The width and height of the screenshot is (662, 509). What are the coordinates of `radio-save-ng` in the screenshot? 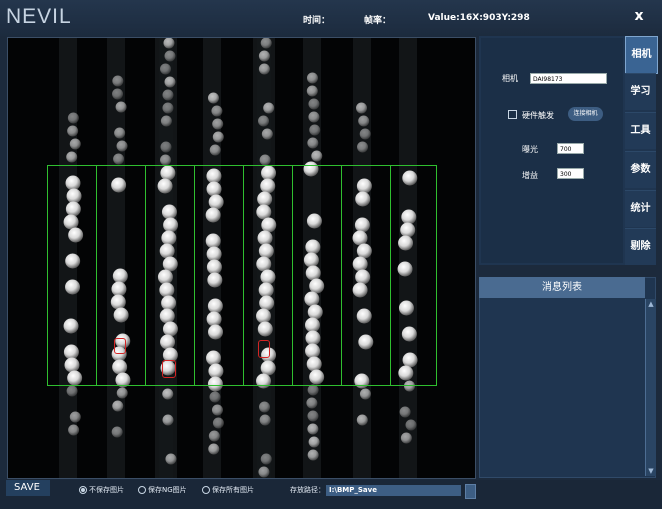 It's located at (142, 490).